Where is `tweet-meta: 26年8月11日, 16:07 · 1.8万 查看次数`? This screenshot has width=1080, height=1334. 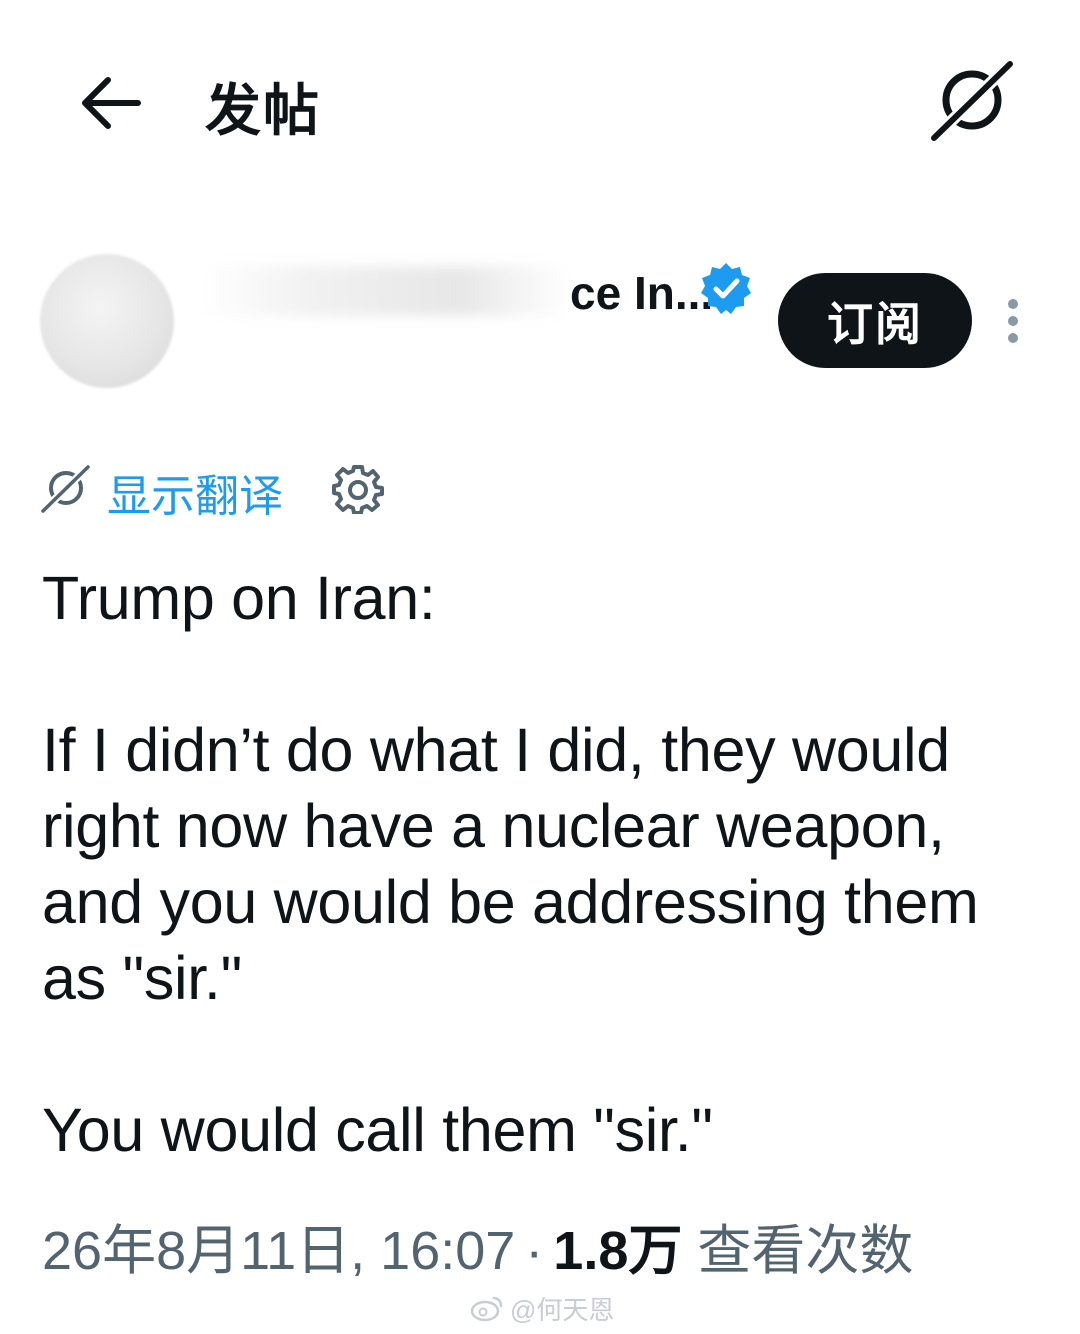 tweet-meta: 26年8月11日, 16:07 · 1.8万 查看次数 is located at coordinates (477, 1245).